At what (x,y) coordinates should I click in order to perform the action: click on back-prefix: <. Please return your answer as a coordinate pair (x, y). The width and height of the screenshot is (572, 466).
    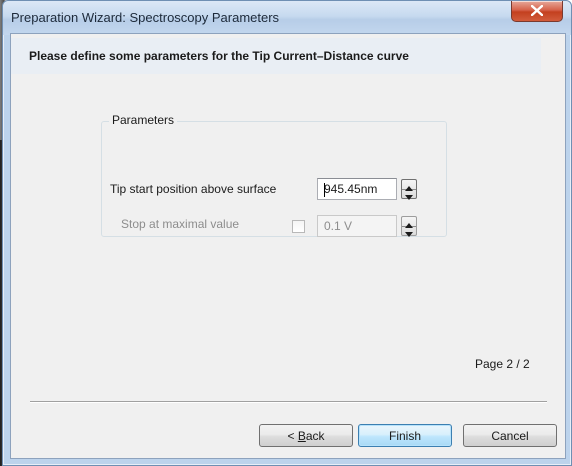
    Looking at the image, I should click on (292, 436).